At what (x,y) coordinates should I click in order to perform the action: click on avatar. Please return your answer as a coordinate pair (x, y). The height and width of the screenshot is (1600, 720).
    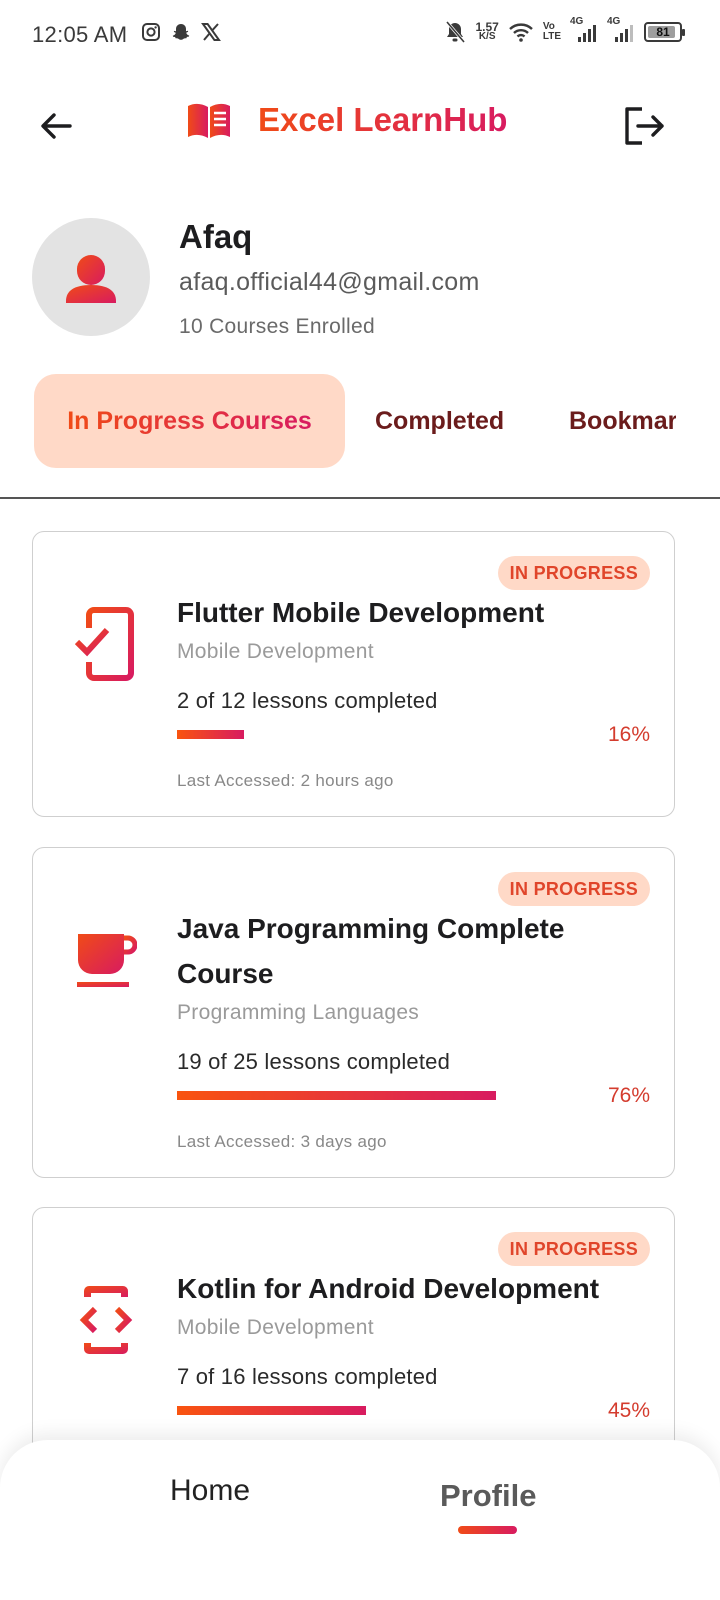
    Looking at the image, I should click on (91, 277).